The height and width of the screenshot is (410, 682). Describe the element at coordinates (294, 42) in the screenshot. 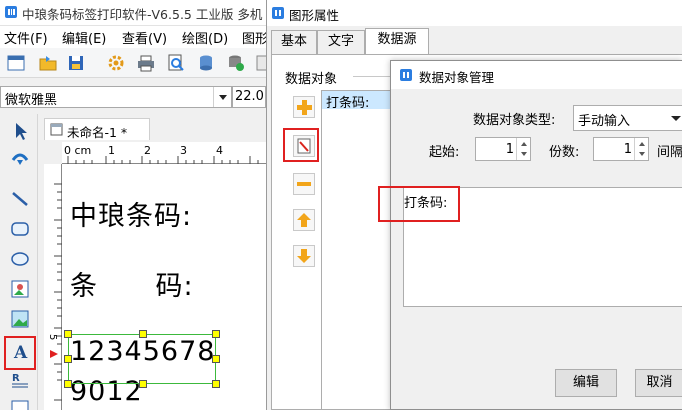

I see `tab-basic: 基本` at that location.